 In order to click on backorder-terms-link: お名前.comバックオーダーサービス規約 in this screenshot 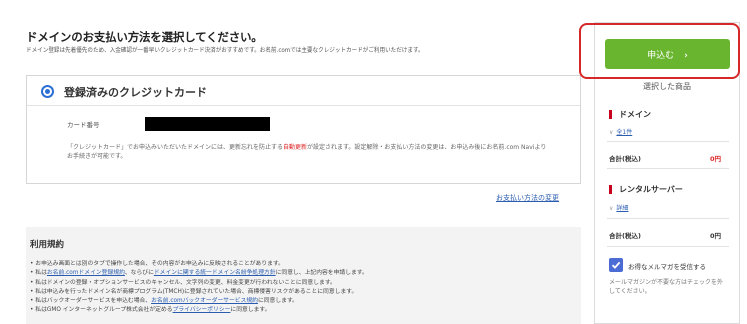, I will do `click(204, 301)`.